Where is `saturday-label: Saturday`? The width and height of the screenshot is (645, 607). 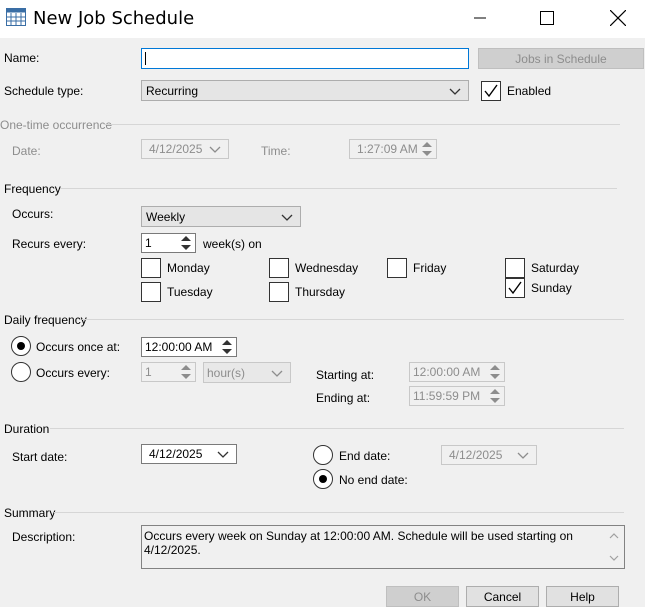
saturday-label: Saturday is located at coordinates (555, 268).